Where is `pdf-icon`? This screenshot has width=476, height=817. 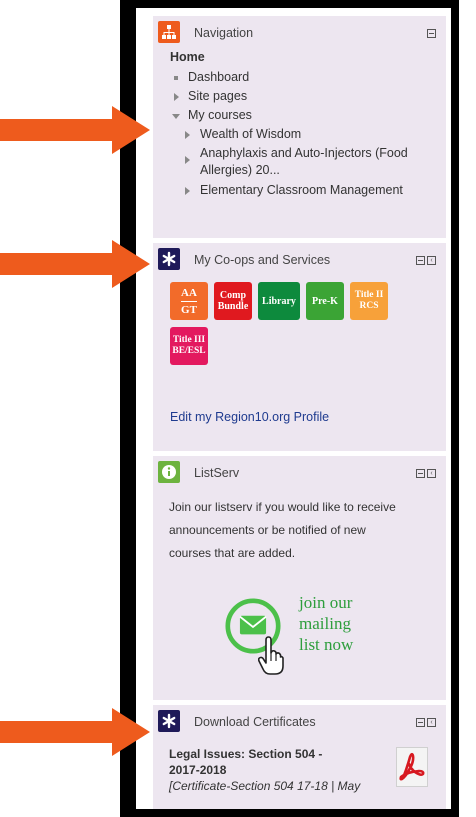 pdf-icon is located at coordinates (412, 767).